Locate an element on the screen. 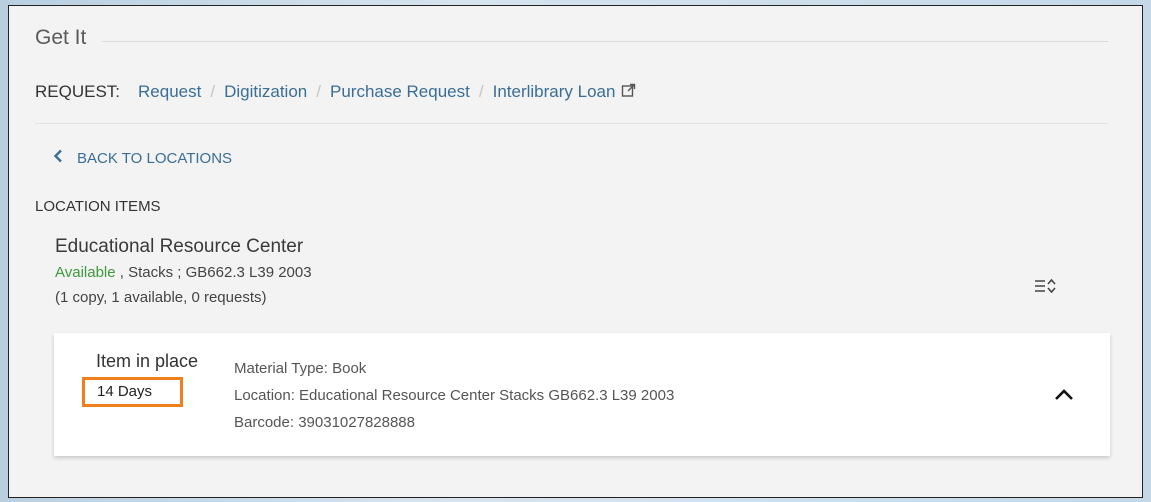 The image size is (1151, 502). location-status: Available , Stacks ; GB662.3 L39 2003 is located at coordinates (183, 272).